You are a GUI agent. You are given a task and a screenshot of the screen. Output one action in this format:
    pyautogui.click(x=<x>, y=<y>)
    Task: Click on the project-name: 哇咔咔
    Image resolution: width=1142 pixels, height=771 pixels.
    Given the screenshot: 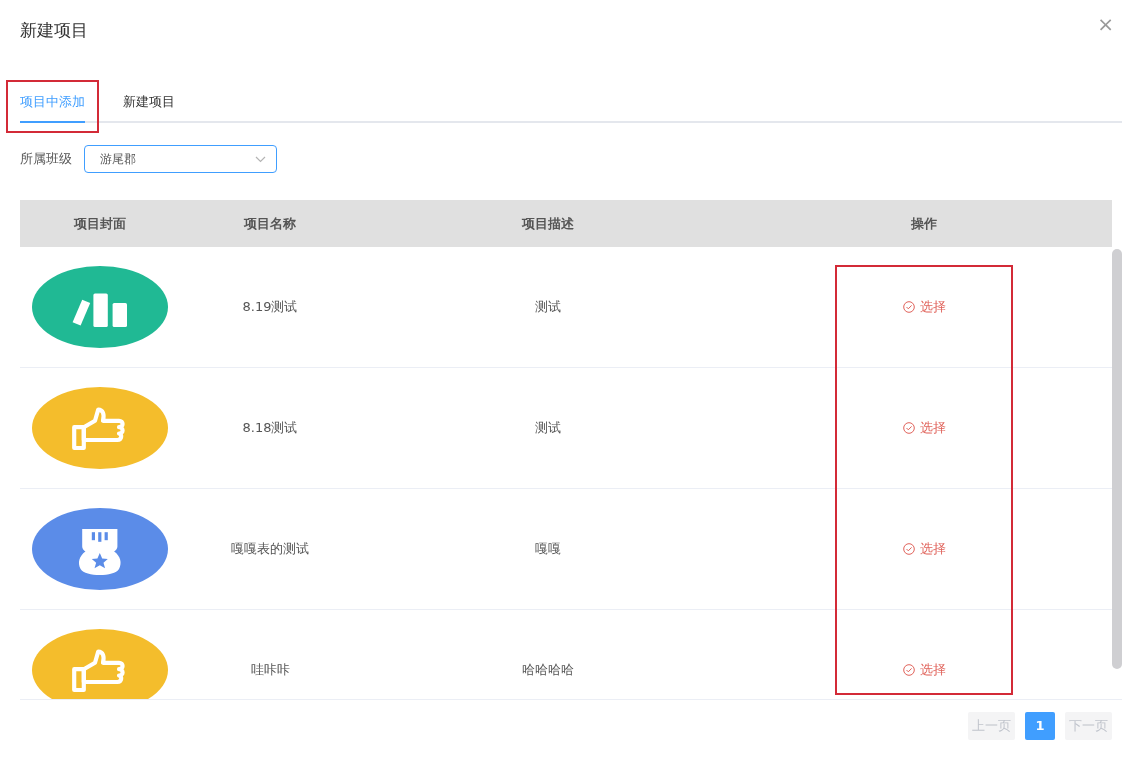 What is the action you would take?
    pyautogui.click(x=270, y=670)
    